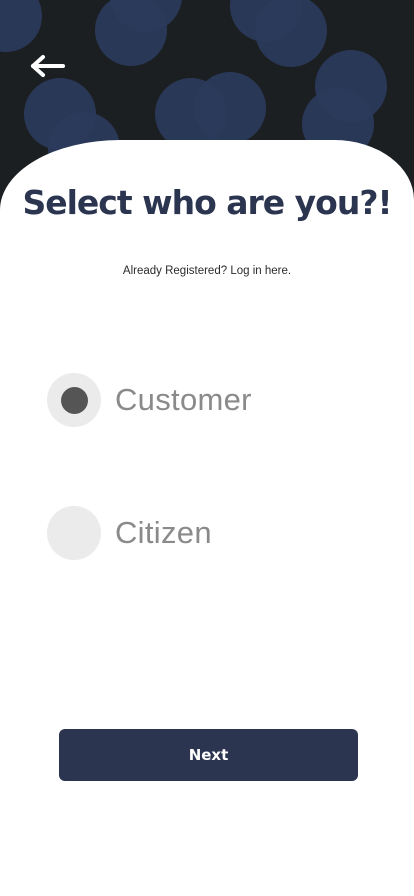  Describe the element at coordinates (183, 399) in the screenshot. I see `customer-label: Customer` at that location.